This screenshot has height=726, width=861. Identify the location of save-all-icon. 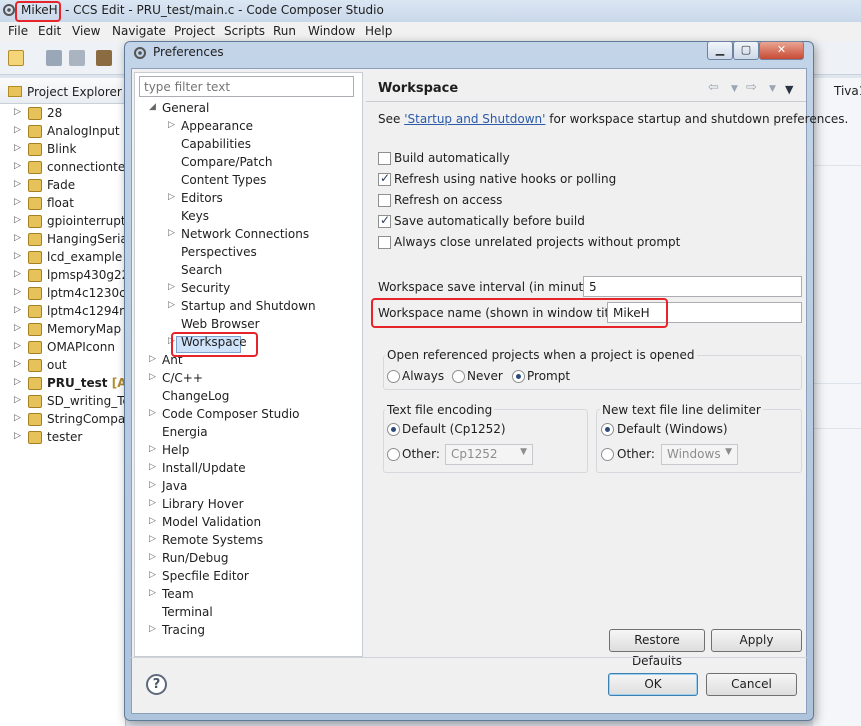
(77, 58).